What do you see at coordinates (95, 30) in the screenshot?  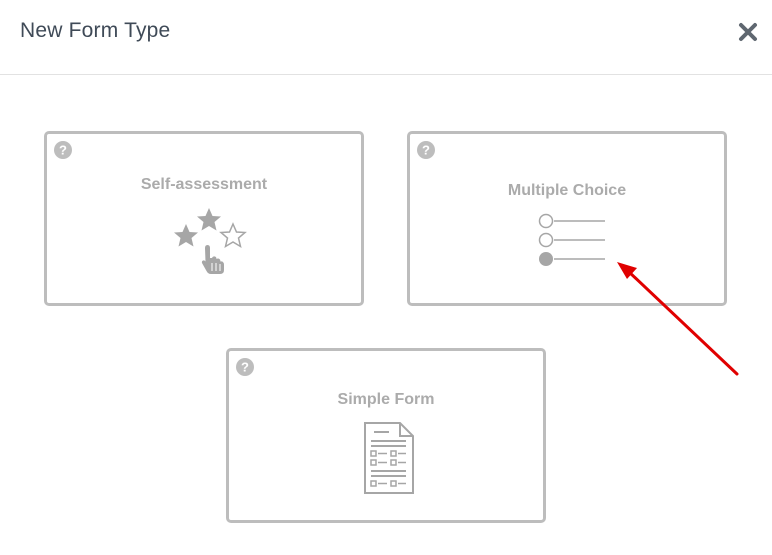 I see `dialog-title: New Form Type` at bounding box center [95, 30].